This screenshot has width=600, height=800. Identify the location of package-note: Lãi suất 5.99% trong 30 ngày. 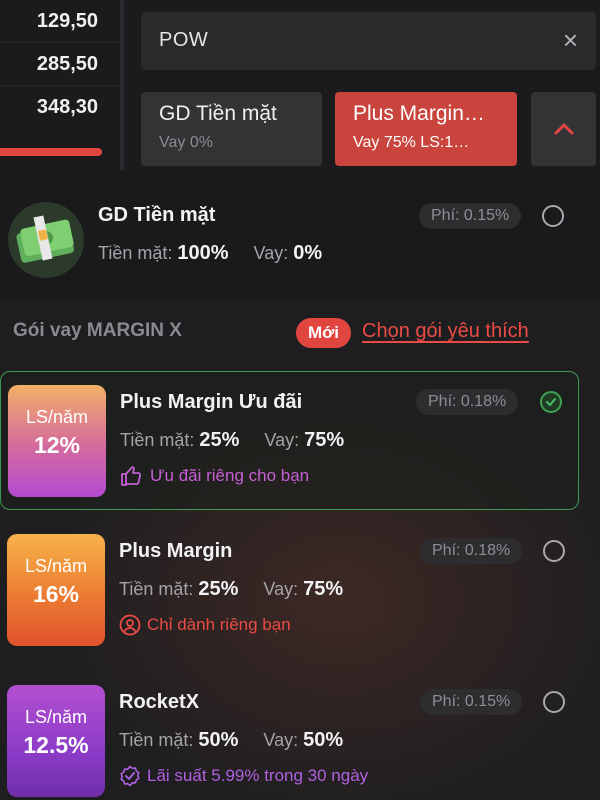
(243, 776).